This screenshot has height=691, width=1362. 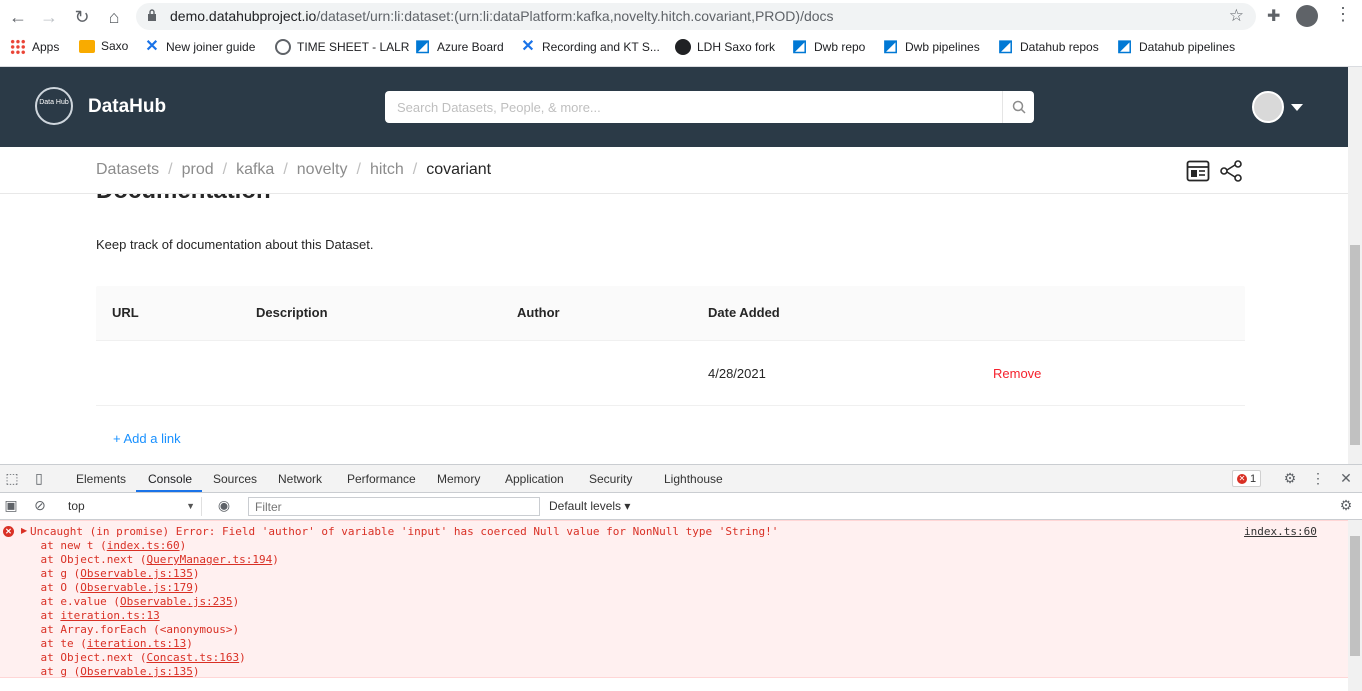 I want to click on bookmark-dwb-repo: ◩ Dwb repo, so click(x=828, y=47).